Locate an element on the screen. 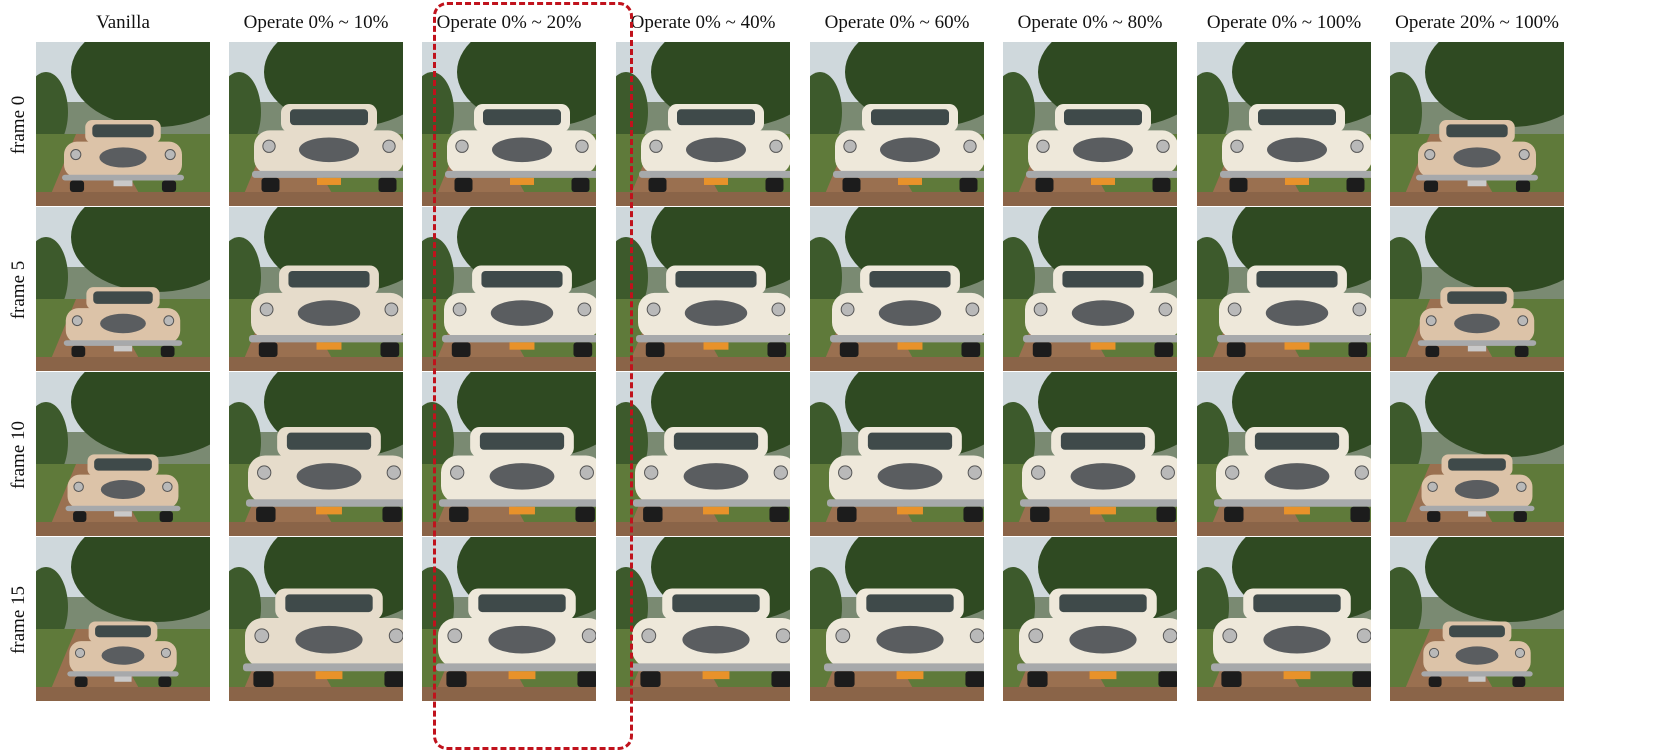 This screenshot has height=754, width=1661. row-label: frame 5 is located at coordinates (18, 290).